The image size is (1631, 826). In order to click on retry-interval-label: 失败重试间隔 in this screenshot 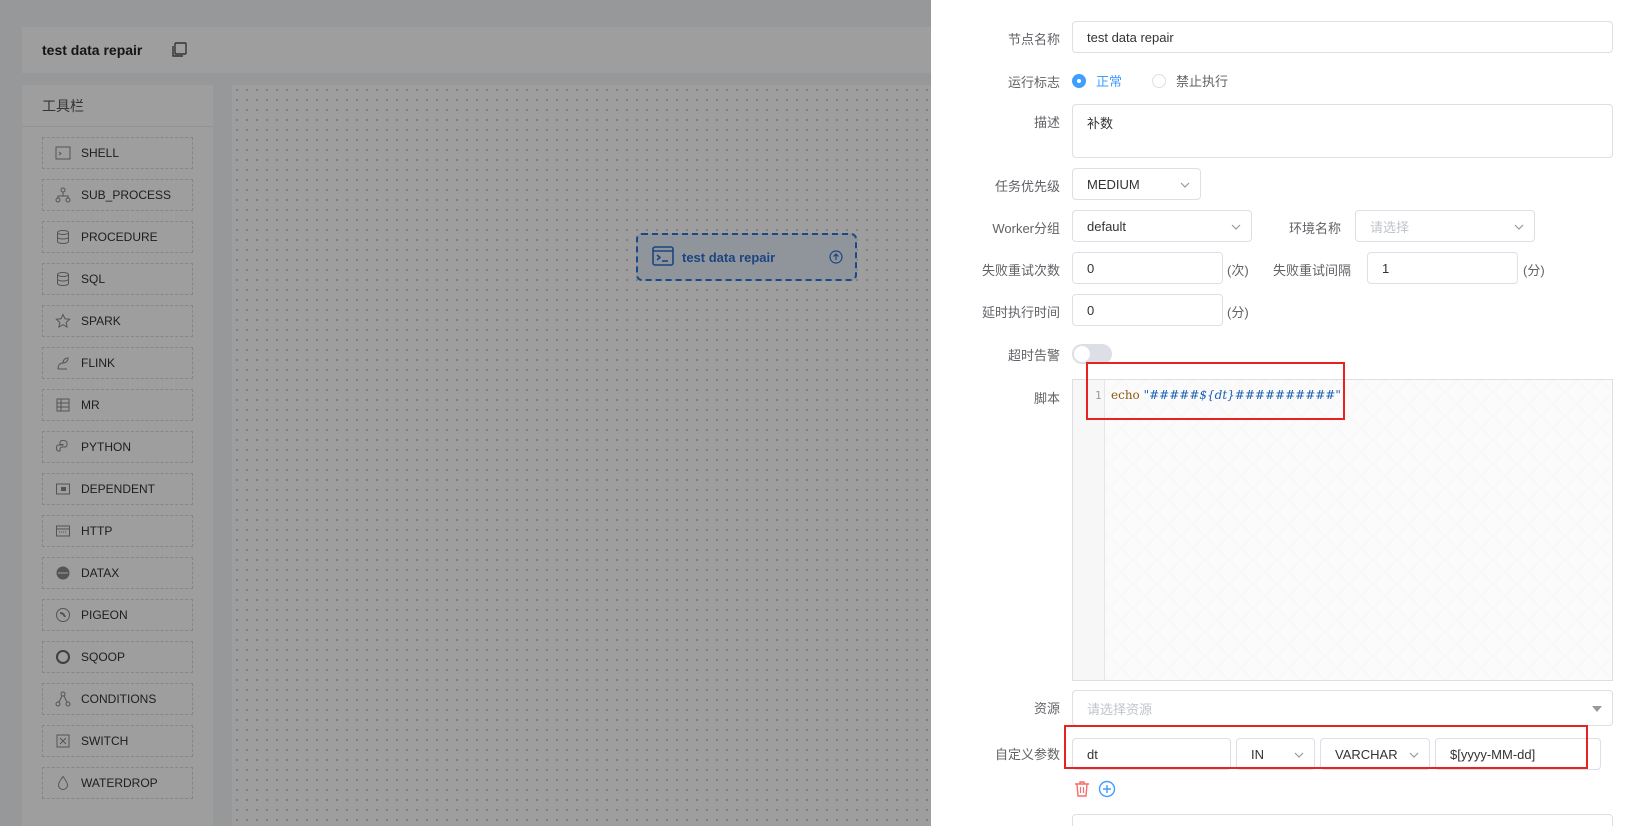, I will do `click(1312, 270)`.